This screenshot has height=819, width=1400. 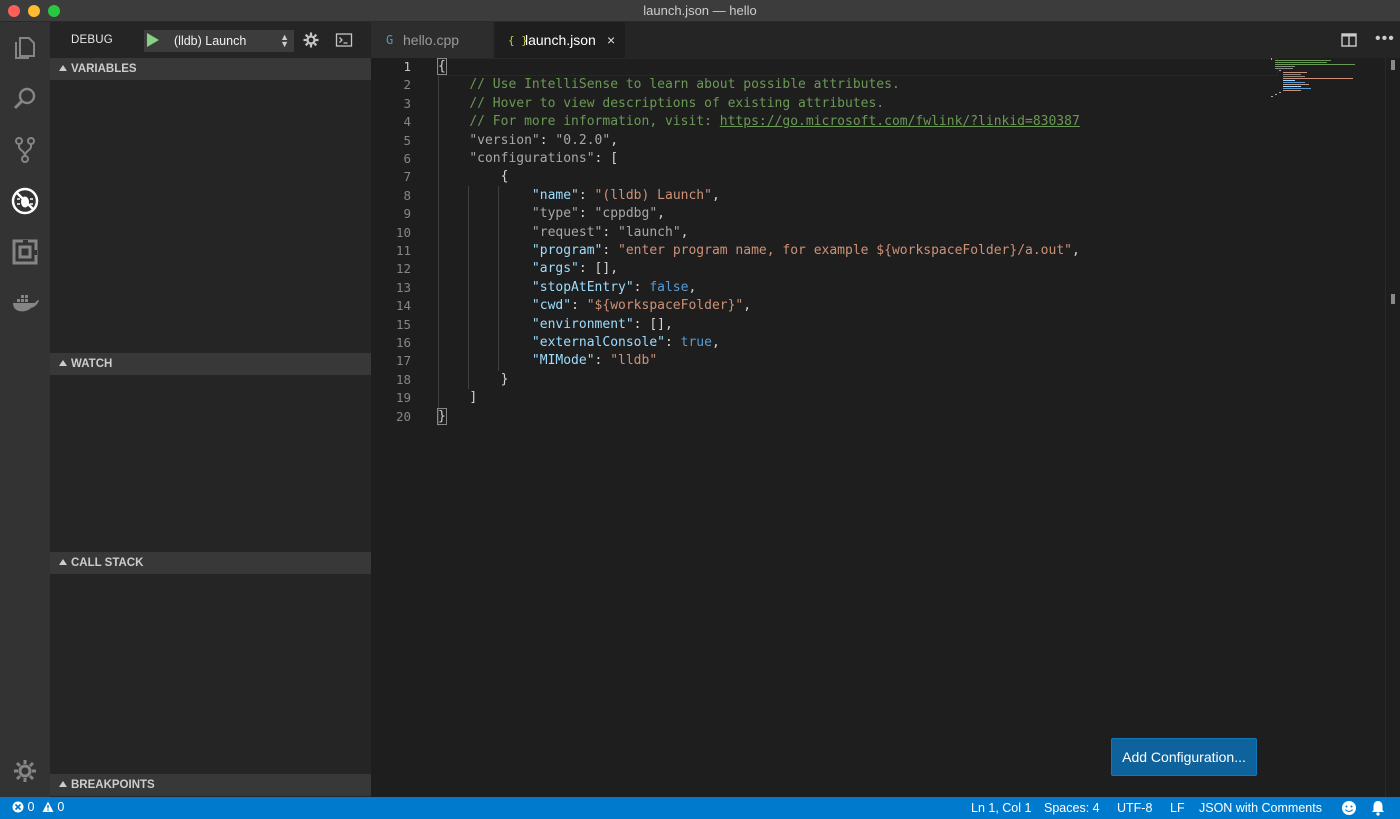 What do you see at coordinates (555, 269) in the screenshot?
I see `json-key: "args"` at bounding box center [555, 269].